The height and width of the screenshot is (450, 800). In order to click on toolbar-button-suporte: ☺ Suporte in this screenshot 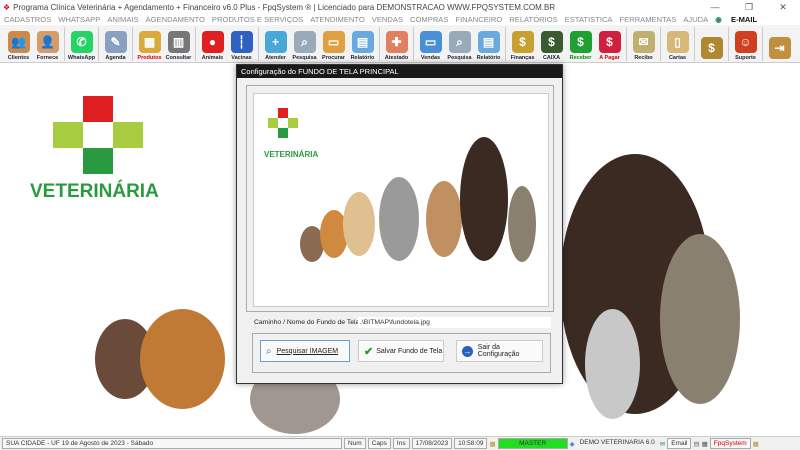, I will do `click(745, 44)`.